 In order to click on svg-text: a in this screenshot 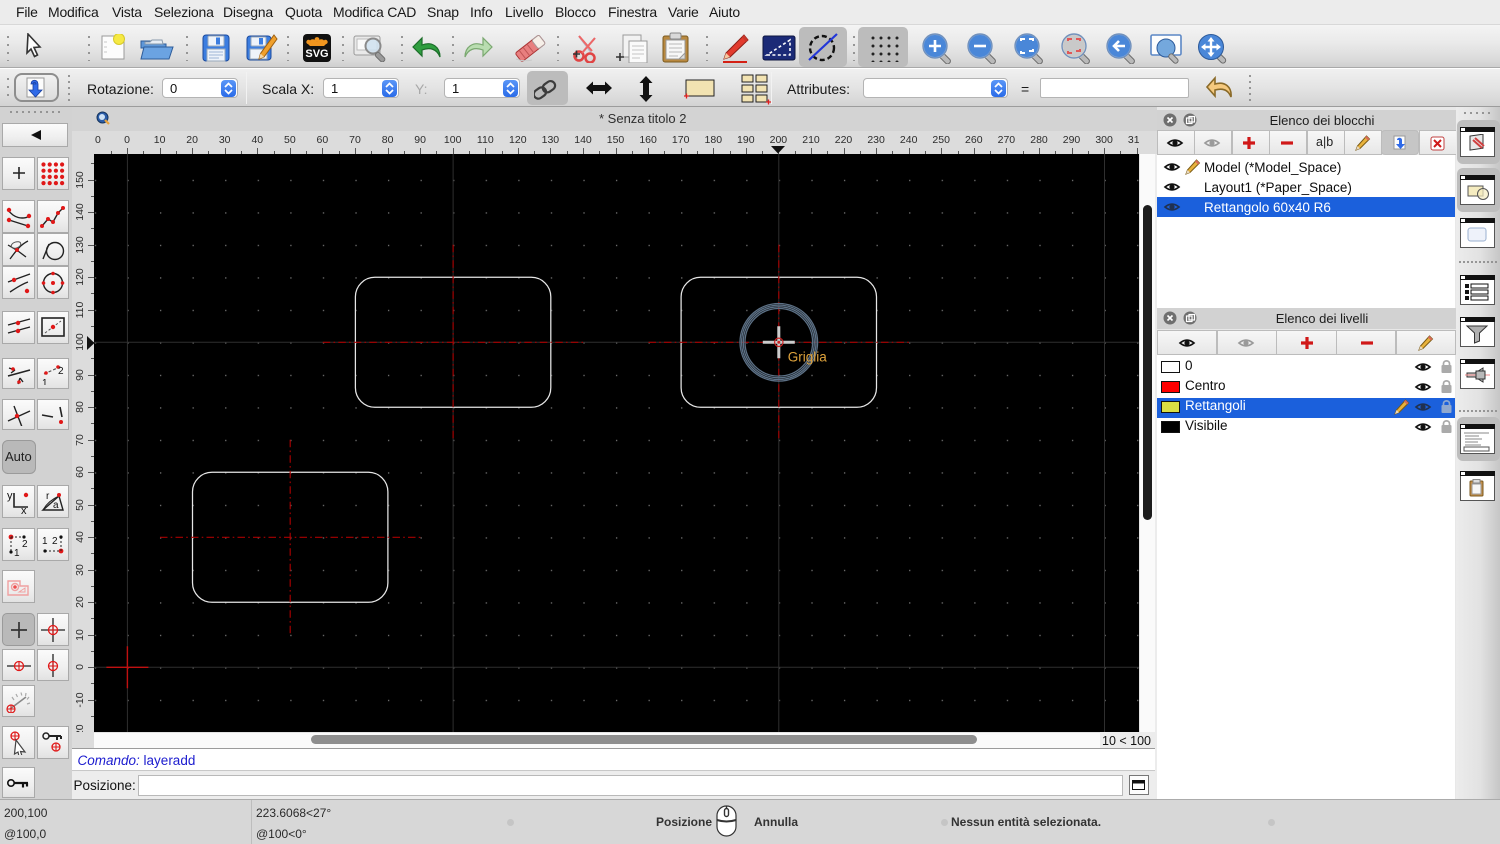, I will do `click(56, 505)`.